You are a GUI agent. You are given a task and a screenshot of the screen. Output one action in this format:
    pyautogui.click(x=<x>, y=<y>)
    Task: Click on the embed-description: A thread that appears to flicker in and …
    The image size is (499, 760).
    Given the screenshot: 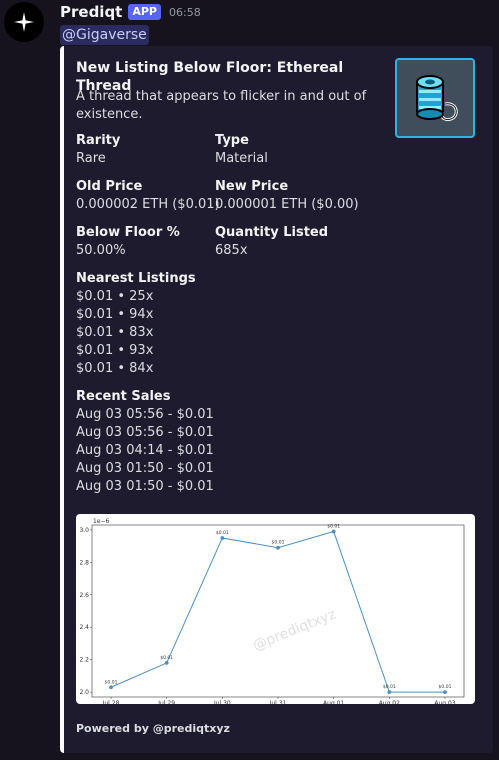 What is the action you would take?
    pyautogui.click(x=221, y=105)
    